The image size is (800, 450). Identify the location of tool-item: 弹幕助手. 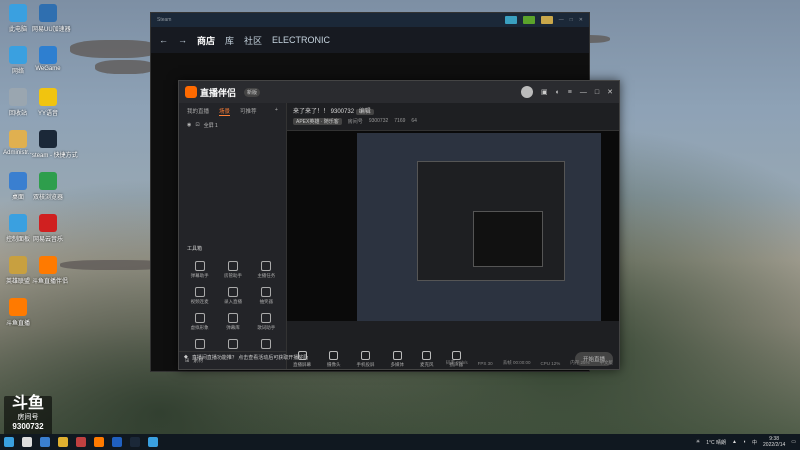
(199, 270).